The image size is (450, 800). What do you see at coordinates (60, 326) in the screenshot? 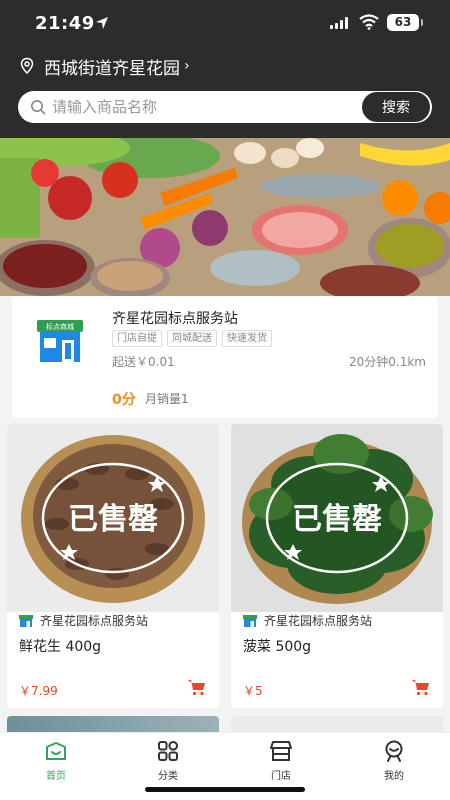
I see `store-logo-text: 标点商城` at bounding box center [60, 326].